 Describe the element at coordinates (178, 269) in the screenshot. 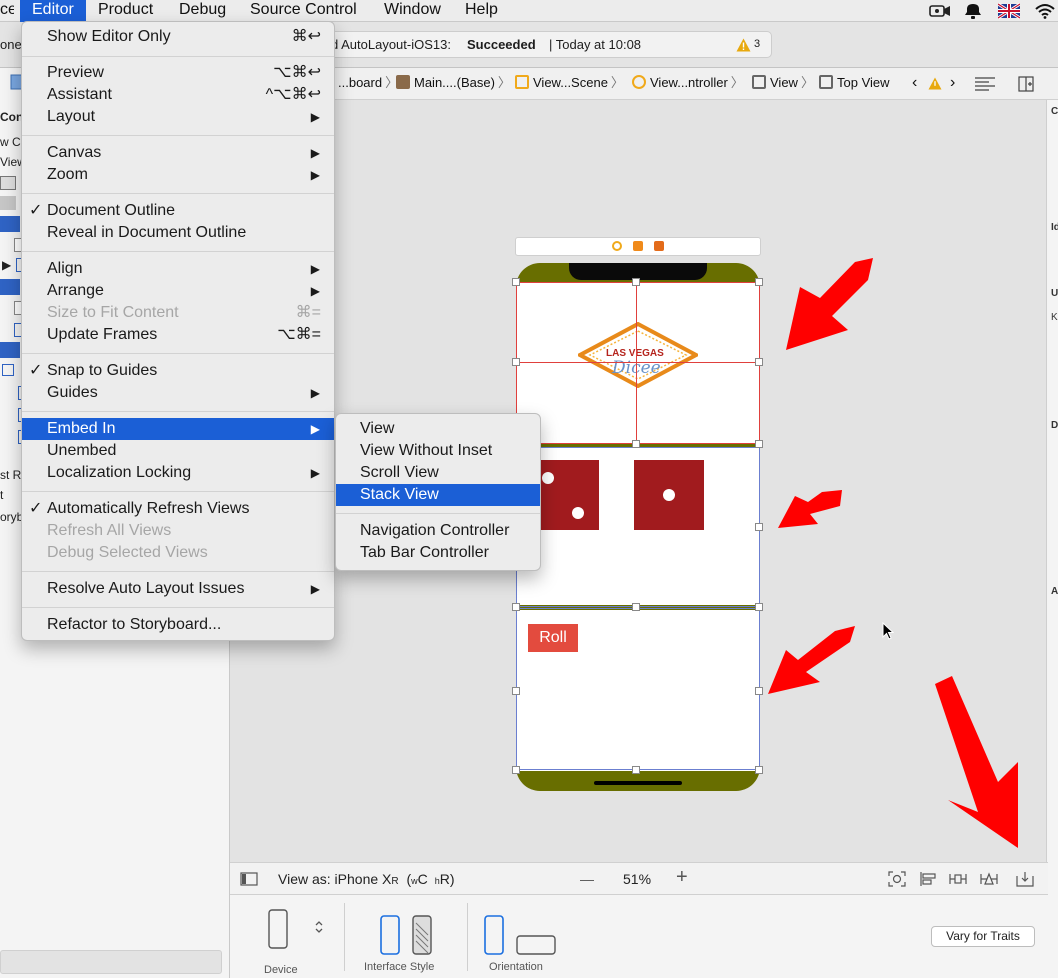

I see `menu-item-align: Align ▶` at that location.